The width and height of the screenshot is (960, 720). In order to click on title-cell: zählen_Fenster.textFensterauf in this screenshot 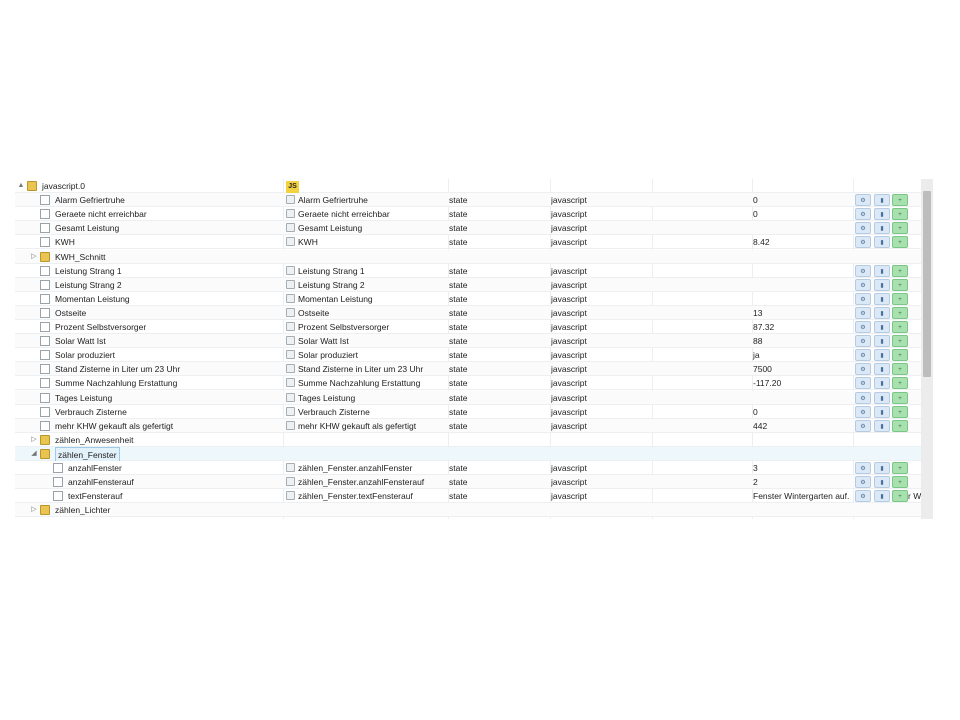, I will do `click(367, 496)`.